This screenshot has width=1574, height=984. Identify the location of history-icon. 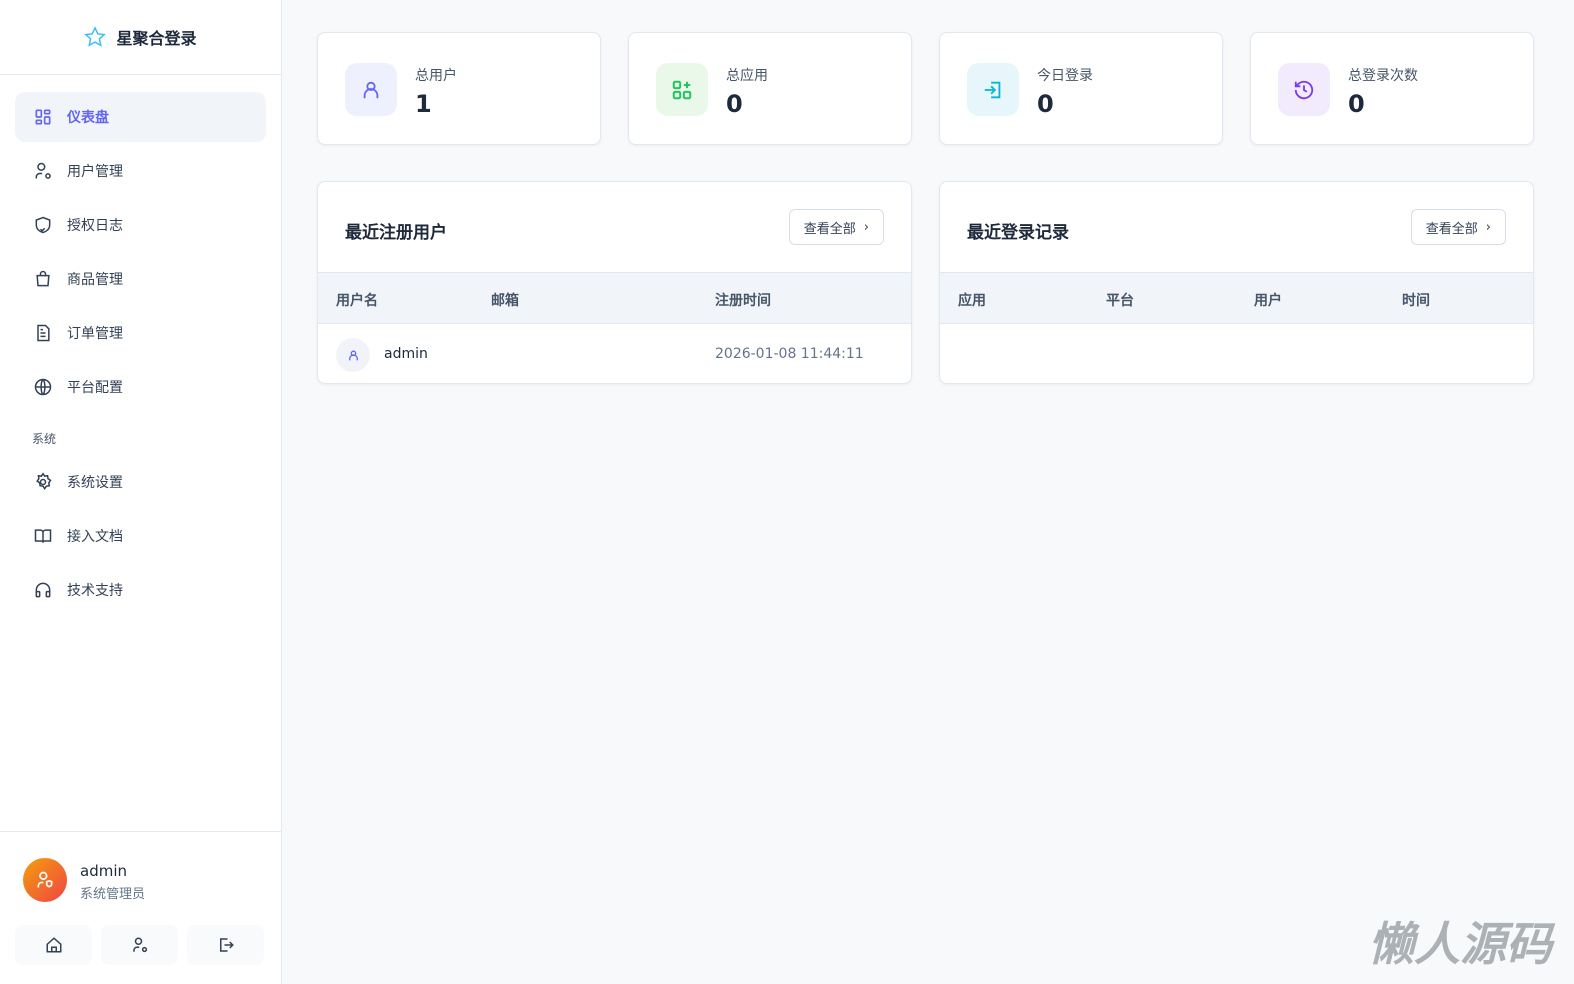
(1304, 89).